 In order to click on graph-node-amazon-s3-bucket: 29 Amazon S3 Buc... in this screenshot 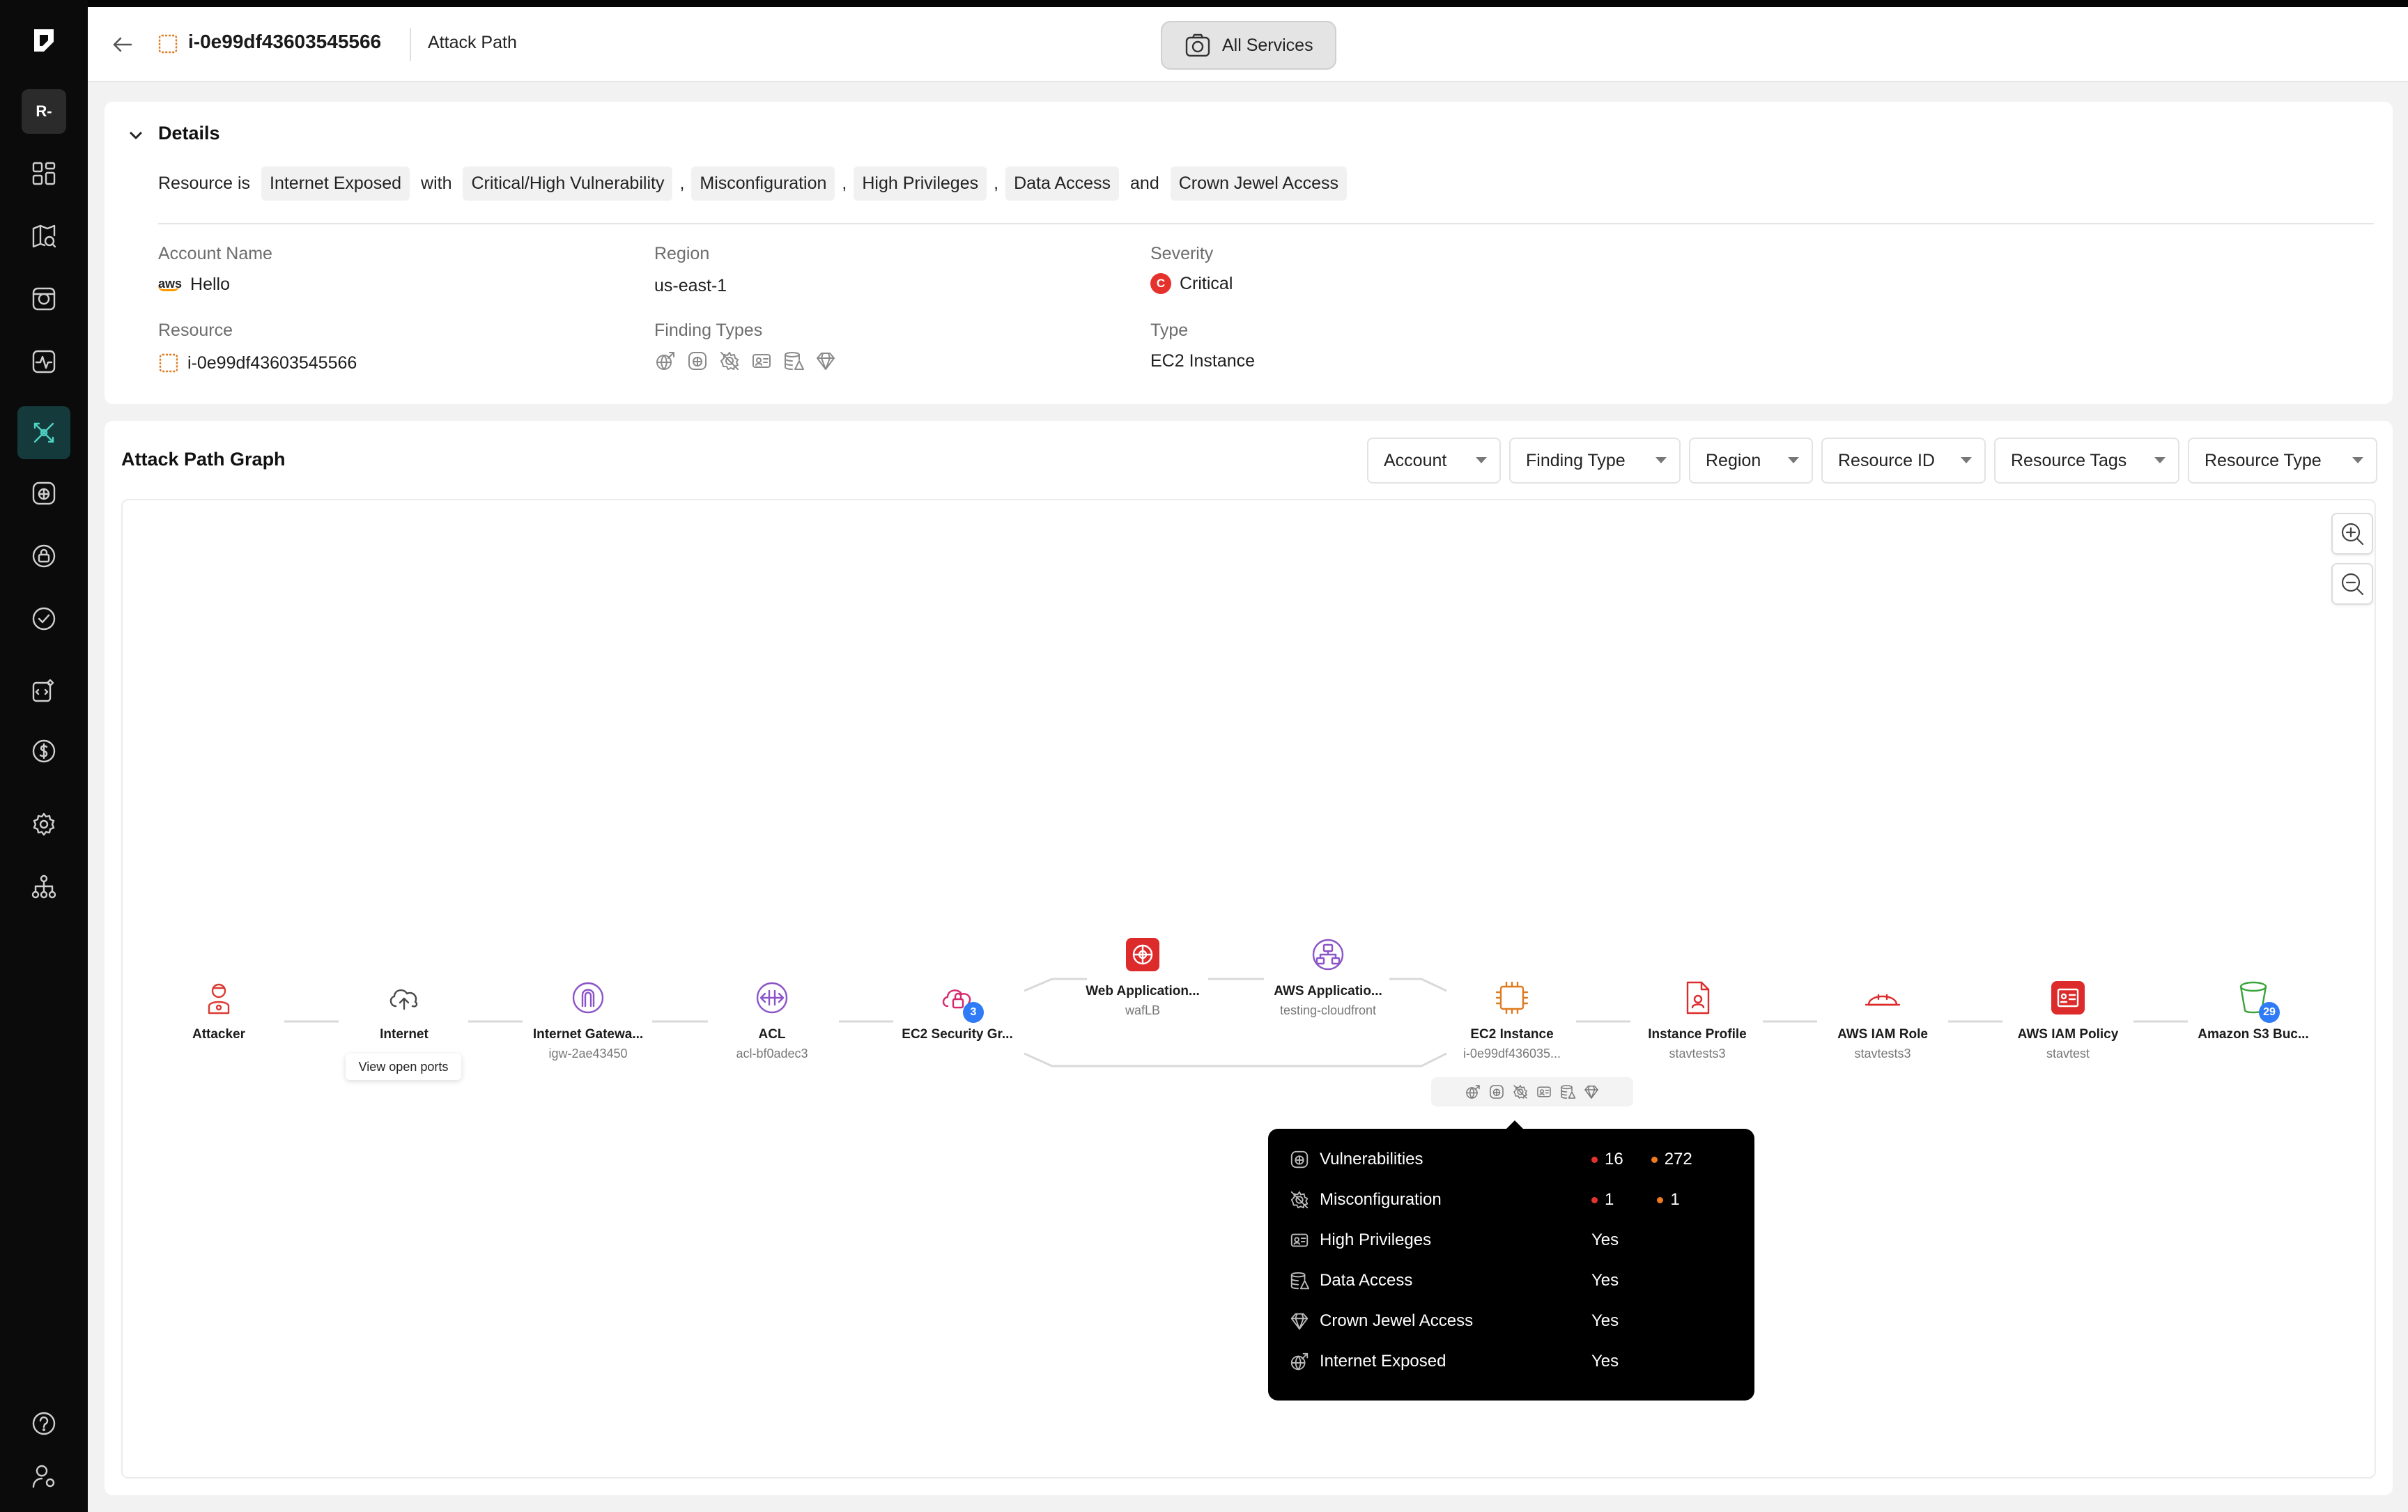, I will do `click(2254, 1010)`.